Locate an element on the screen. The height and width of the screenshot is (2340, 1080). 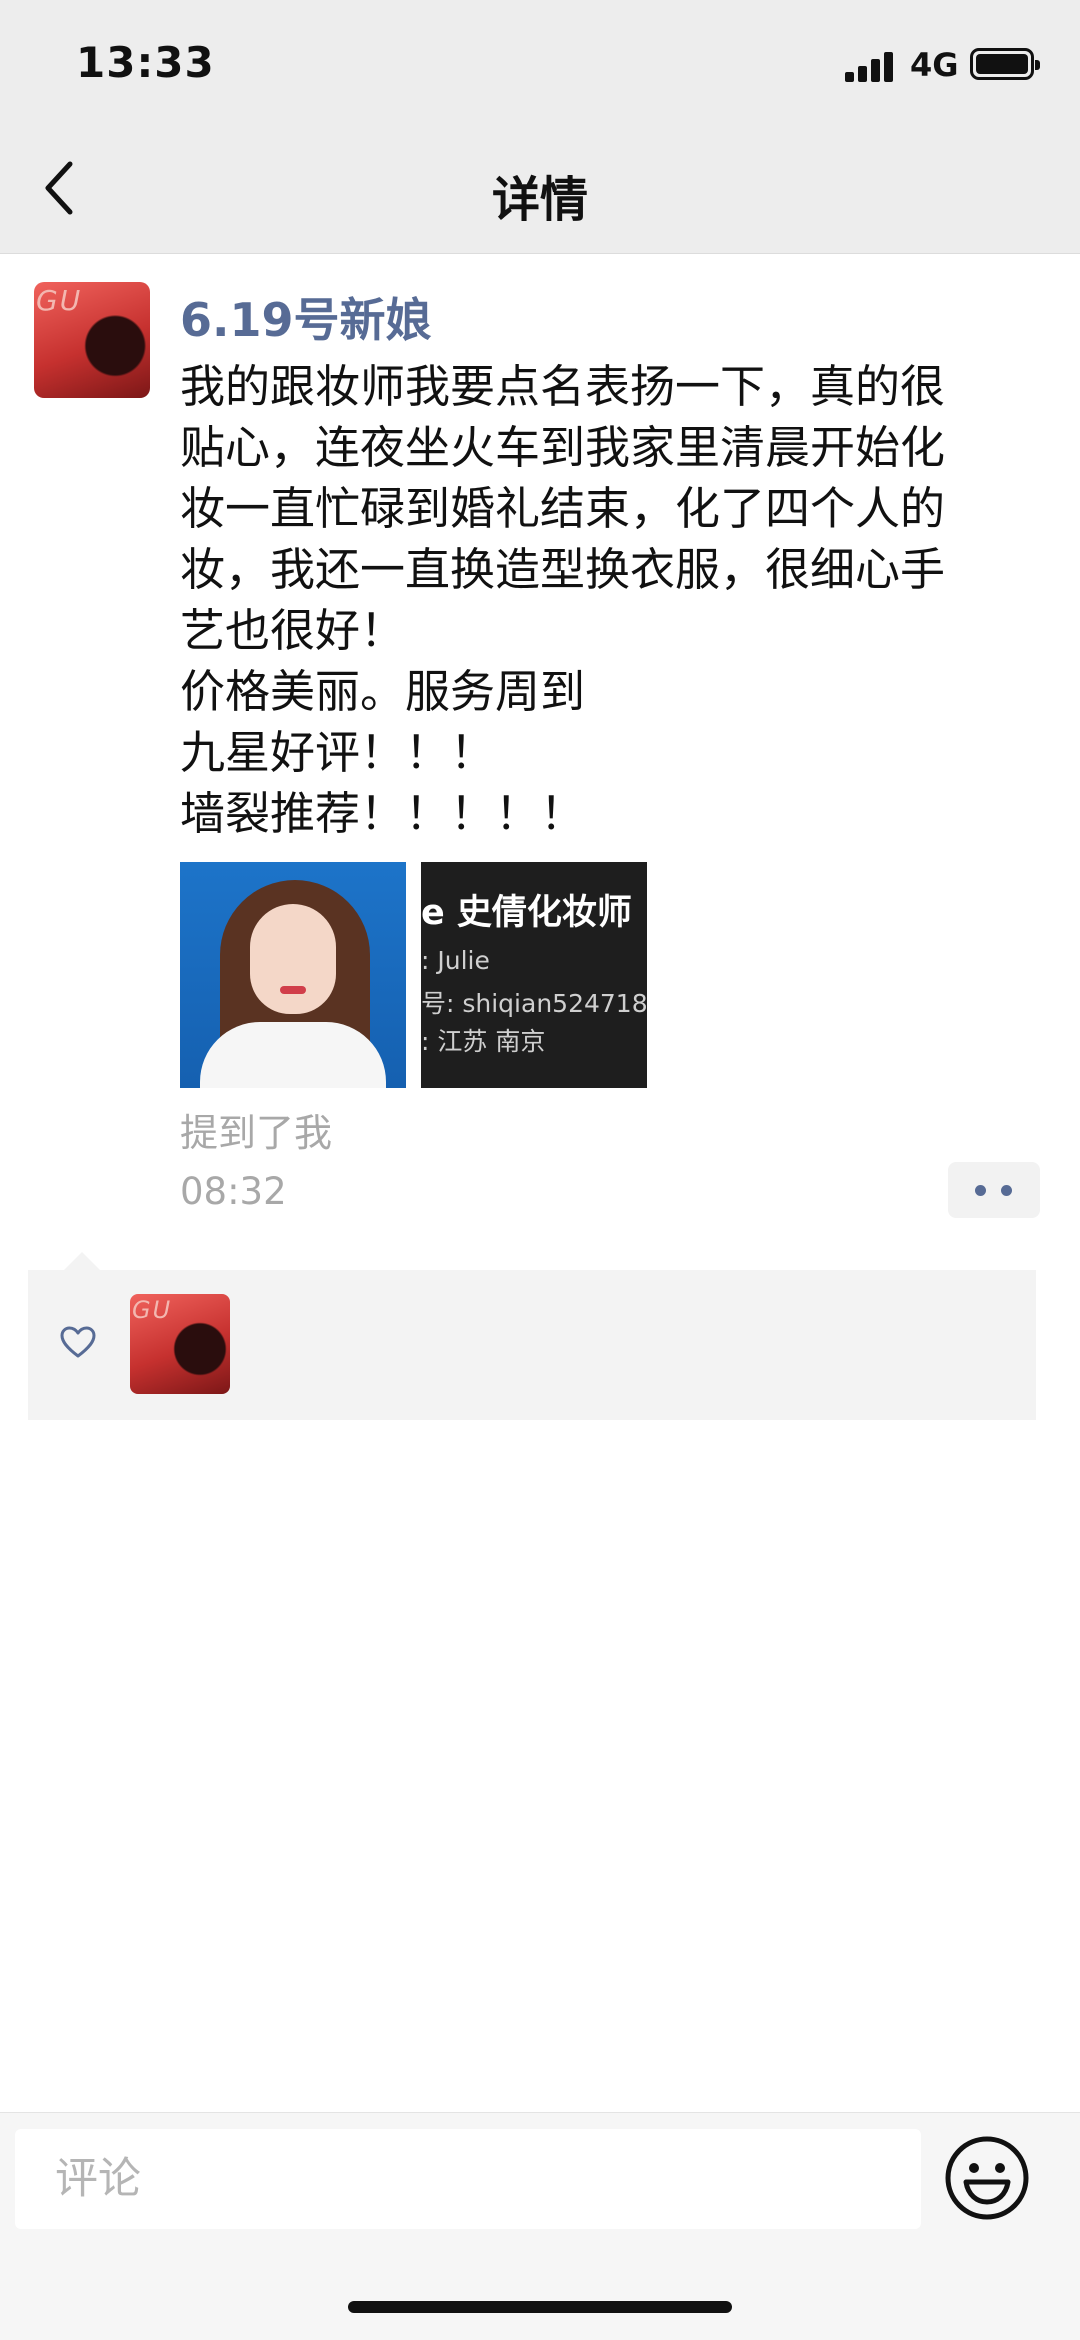
smiley-icon is located at coordinates (987, 2178).